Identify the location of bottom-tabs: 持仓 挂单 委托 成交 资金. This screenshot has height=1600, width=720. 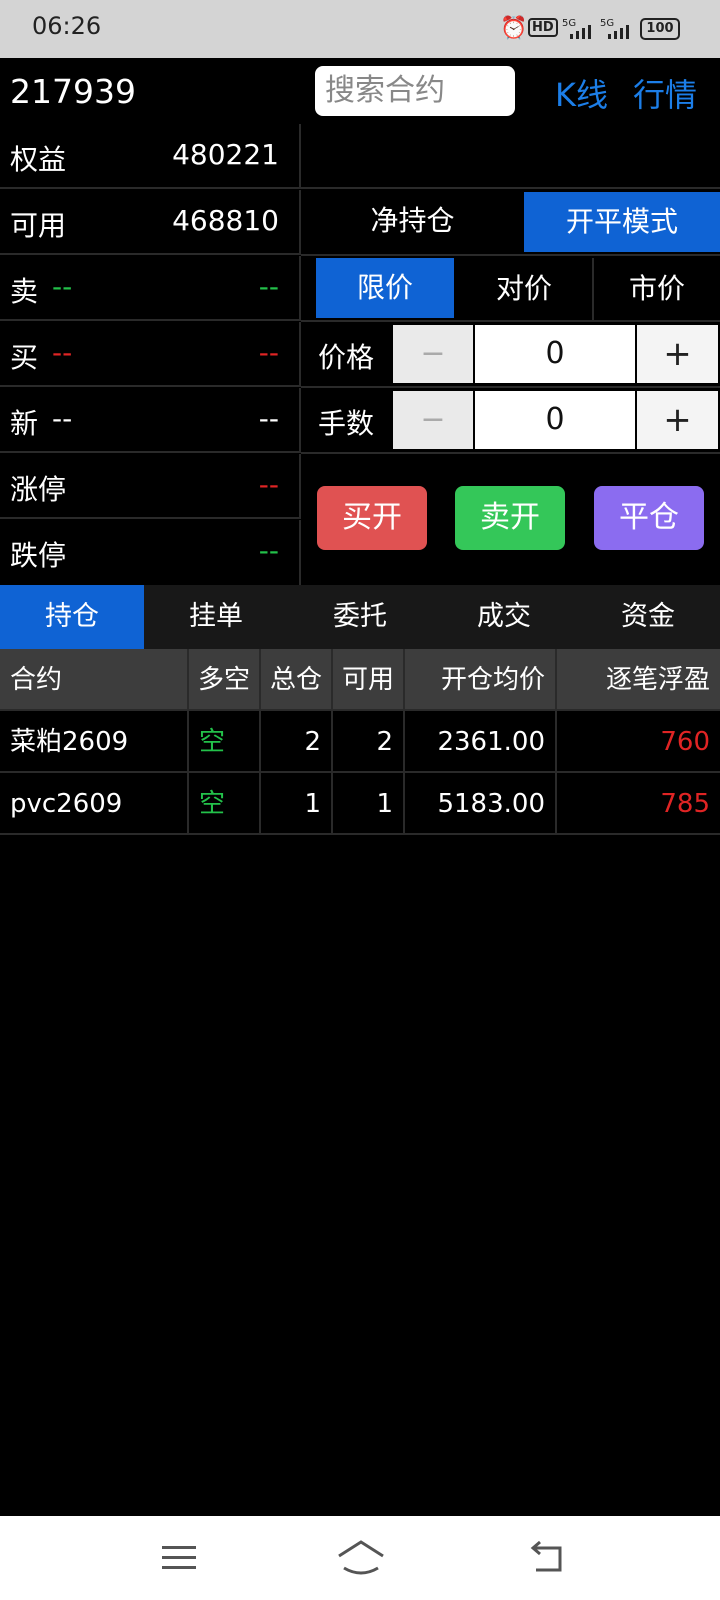
(360, 617).